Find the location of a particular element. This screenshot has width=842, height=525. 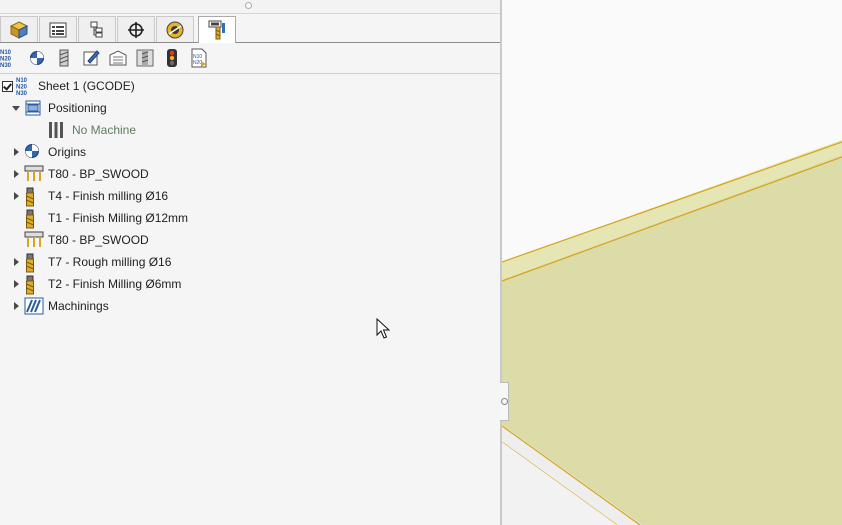

handle-grip-dot is located at coordinates (504, 401).